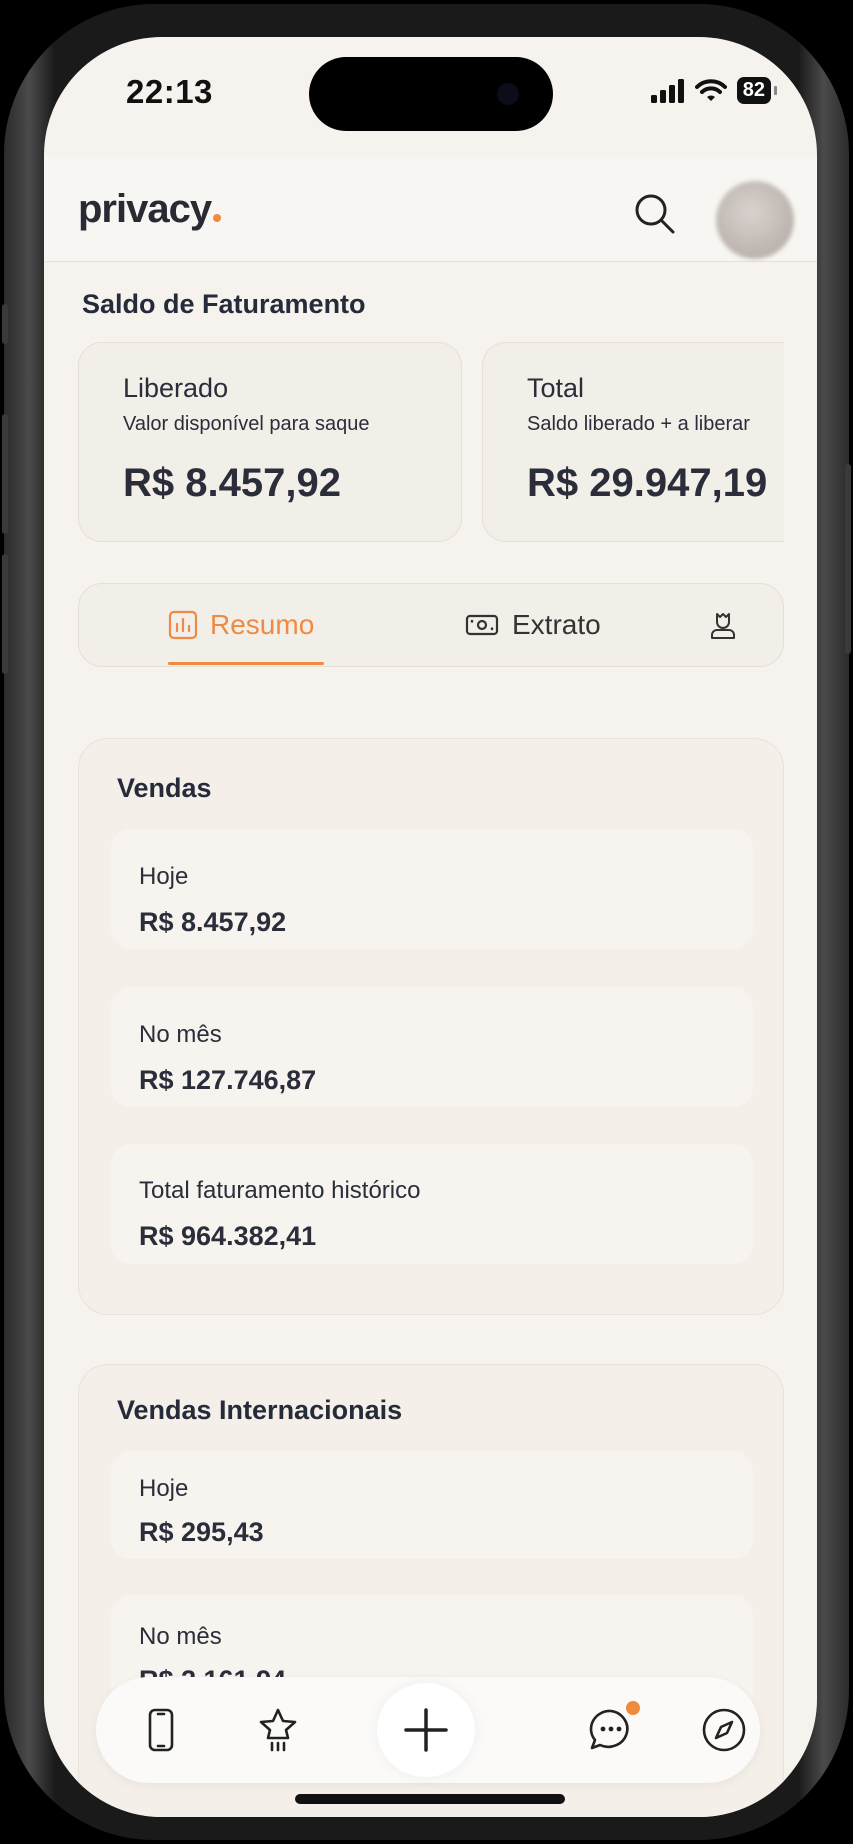  I want to click on bottom-nav, so click(428, 1730).